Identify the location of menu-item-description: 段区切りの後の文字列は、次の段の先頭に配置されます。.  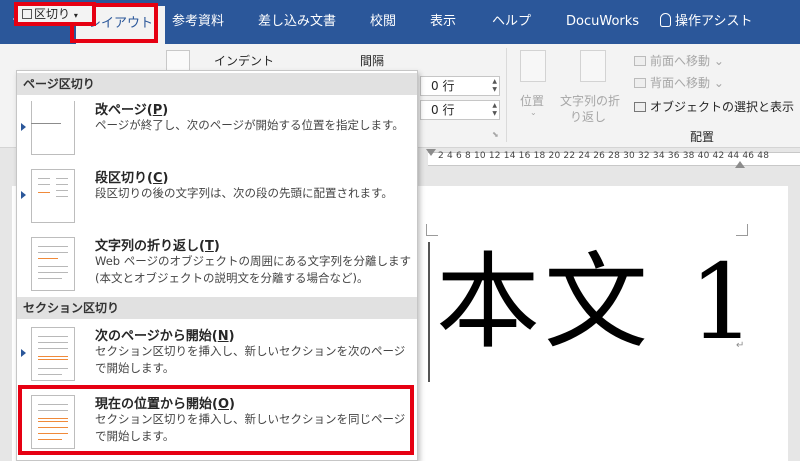
(244, 193).